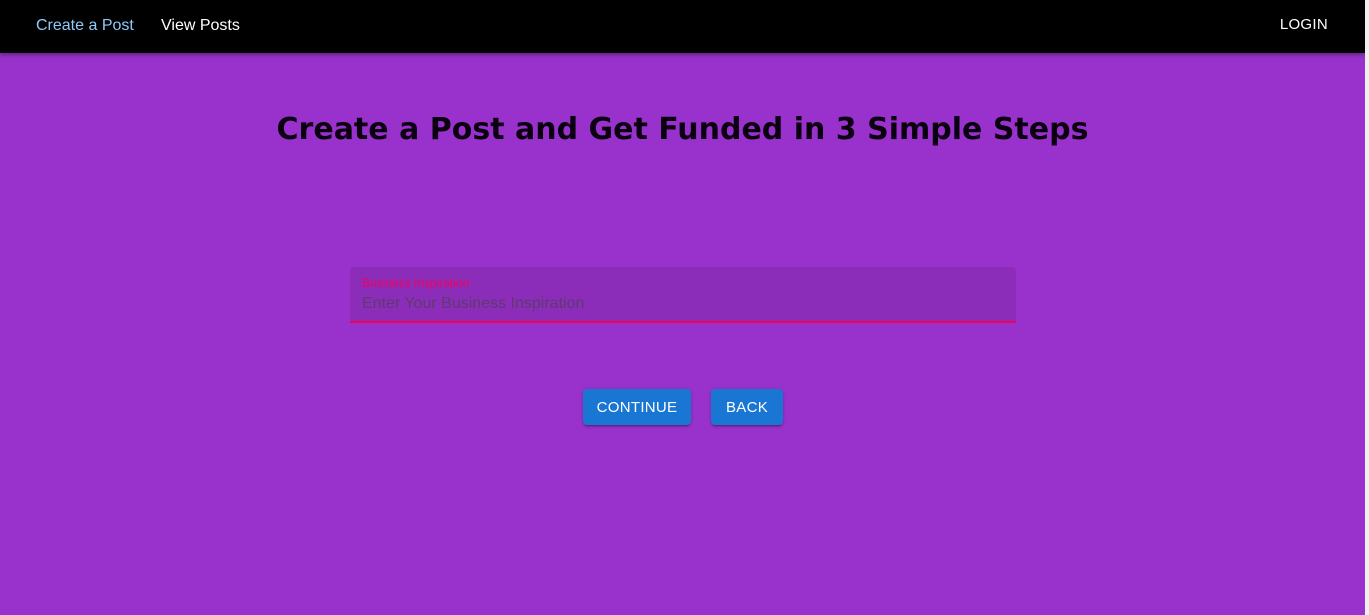 The height and width of the screenshot is (615, 1369). I want to click on login-button: LOGIN, so click(1304, 24).